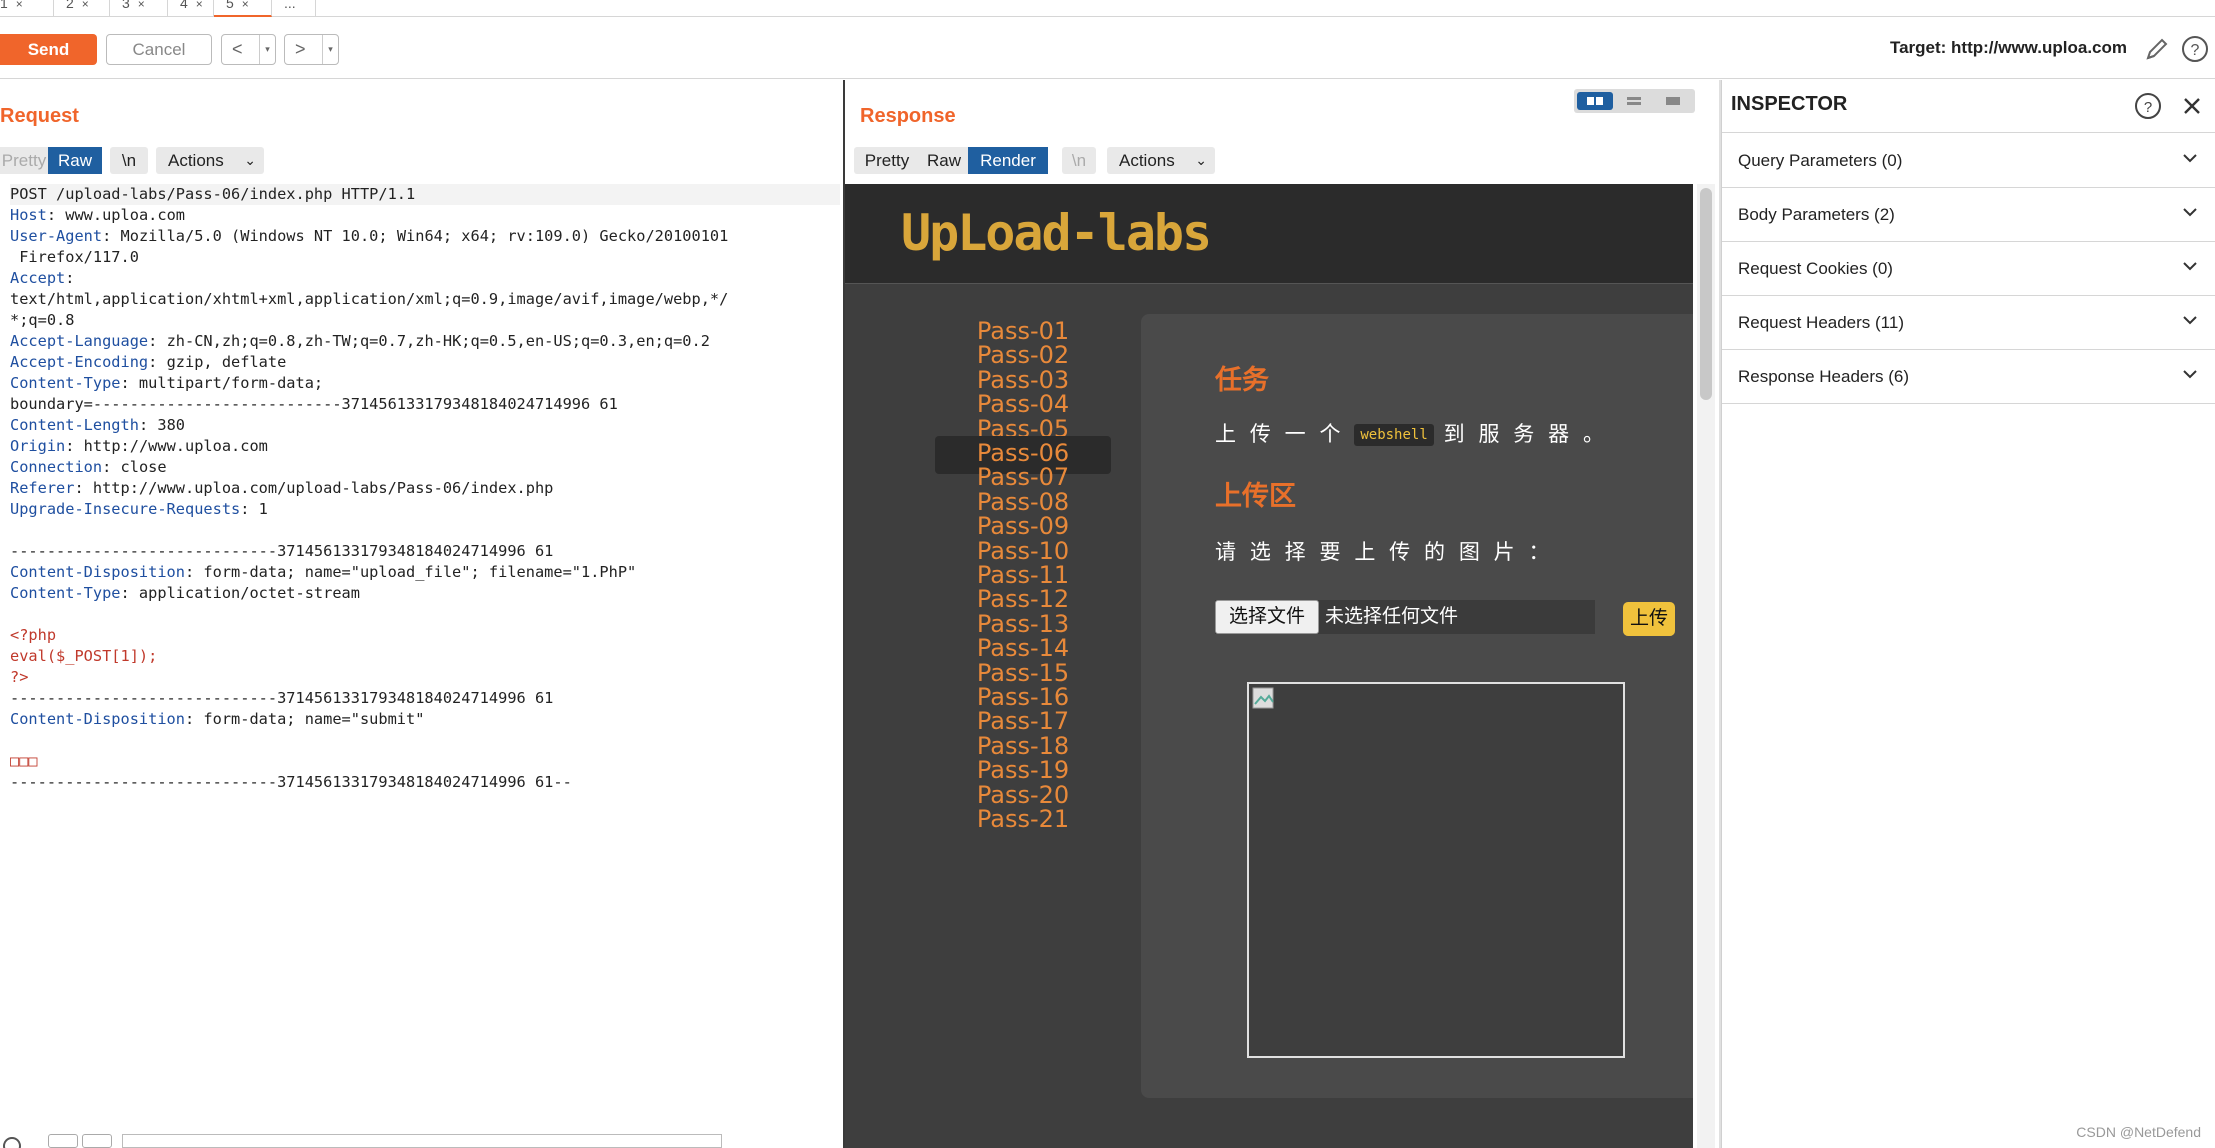 The width and height of the screenshot is (2215, 1148). Describe the element at coordinates (1968, 106) in the screenshot. I see `inspector-header: INSPECTOR ?` at that location.